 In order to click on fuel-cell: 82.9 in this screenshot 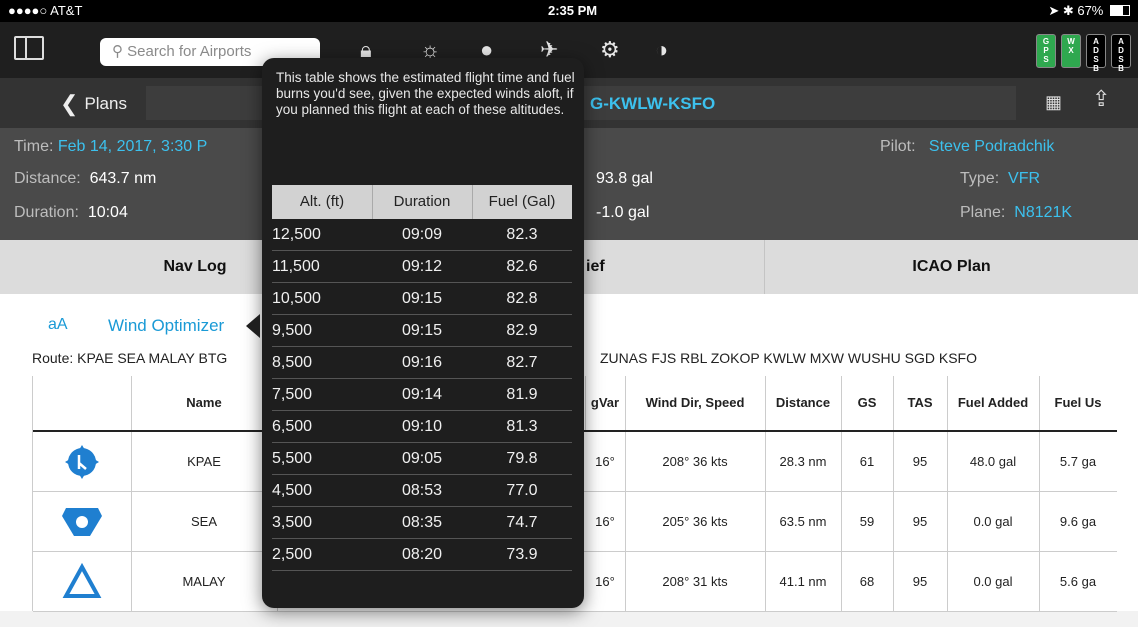, I will do `click(522, 330)`.